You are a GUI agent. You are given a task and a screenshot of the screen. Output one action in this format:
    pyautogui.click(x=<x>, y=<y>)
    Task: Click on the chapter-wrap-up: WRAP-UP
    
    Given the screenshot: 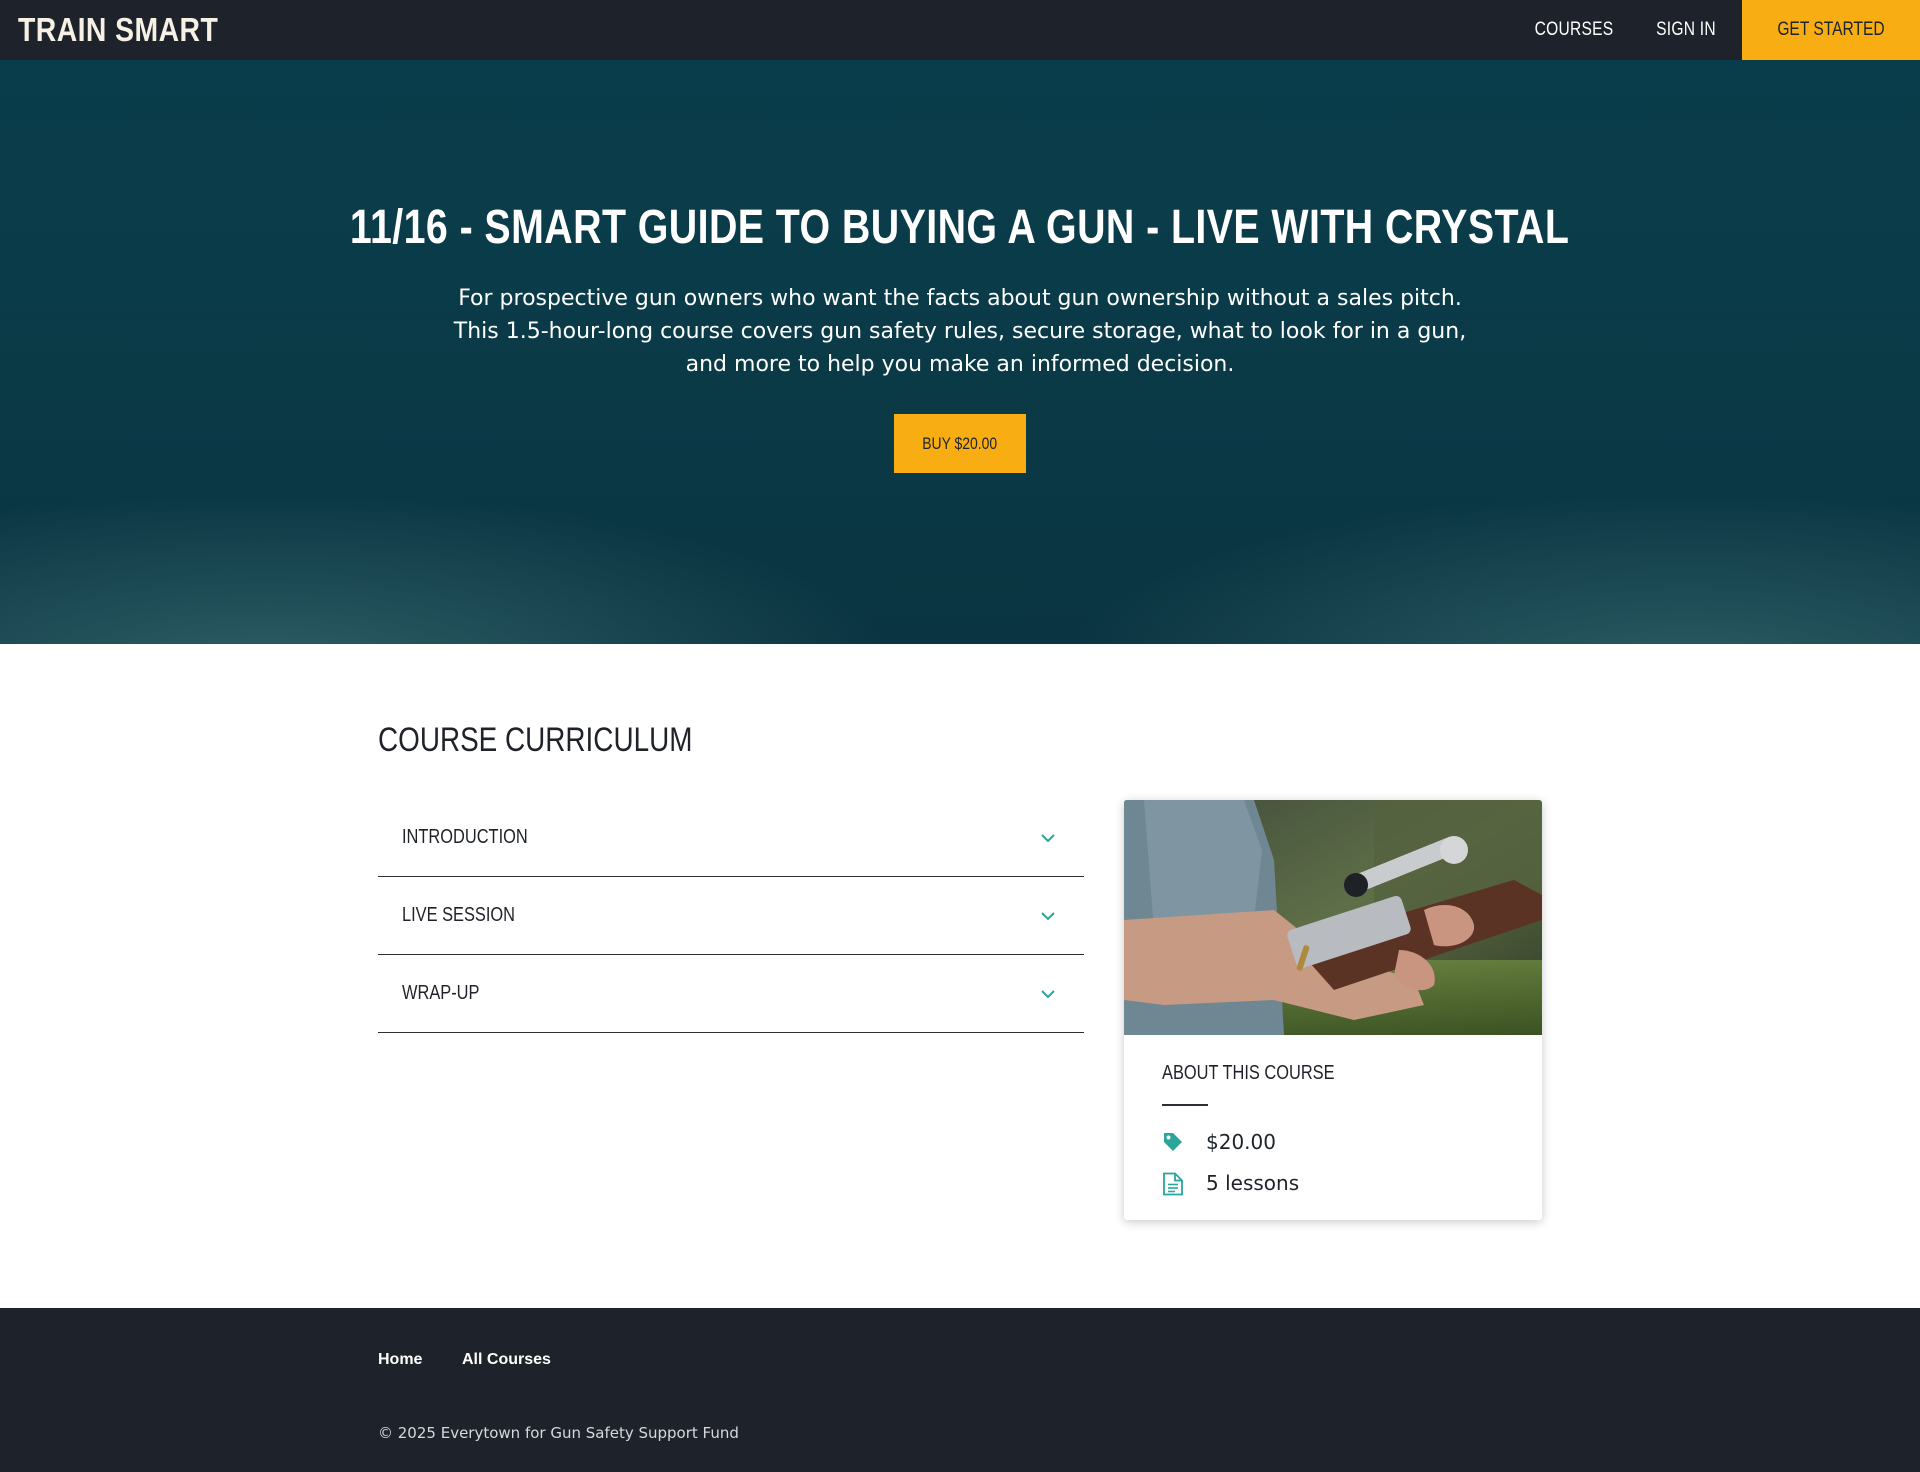 What is the action you would take?
    pyautogui.click(x=731, y=994)
    